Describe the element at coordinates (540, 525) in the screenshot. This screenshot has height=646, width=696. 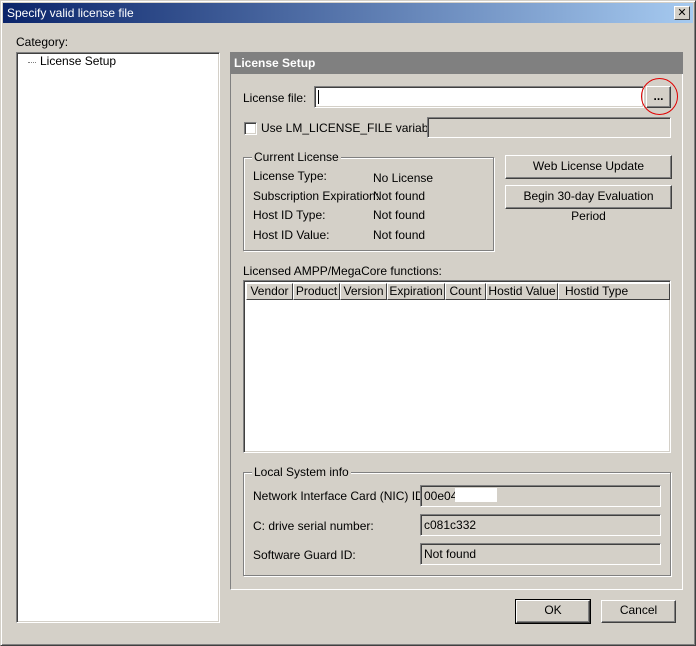
I see `drive-serial-field: c081c332` at that location.